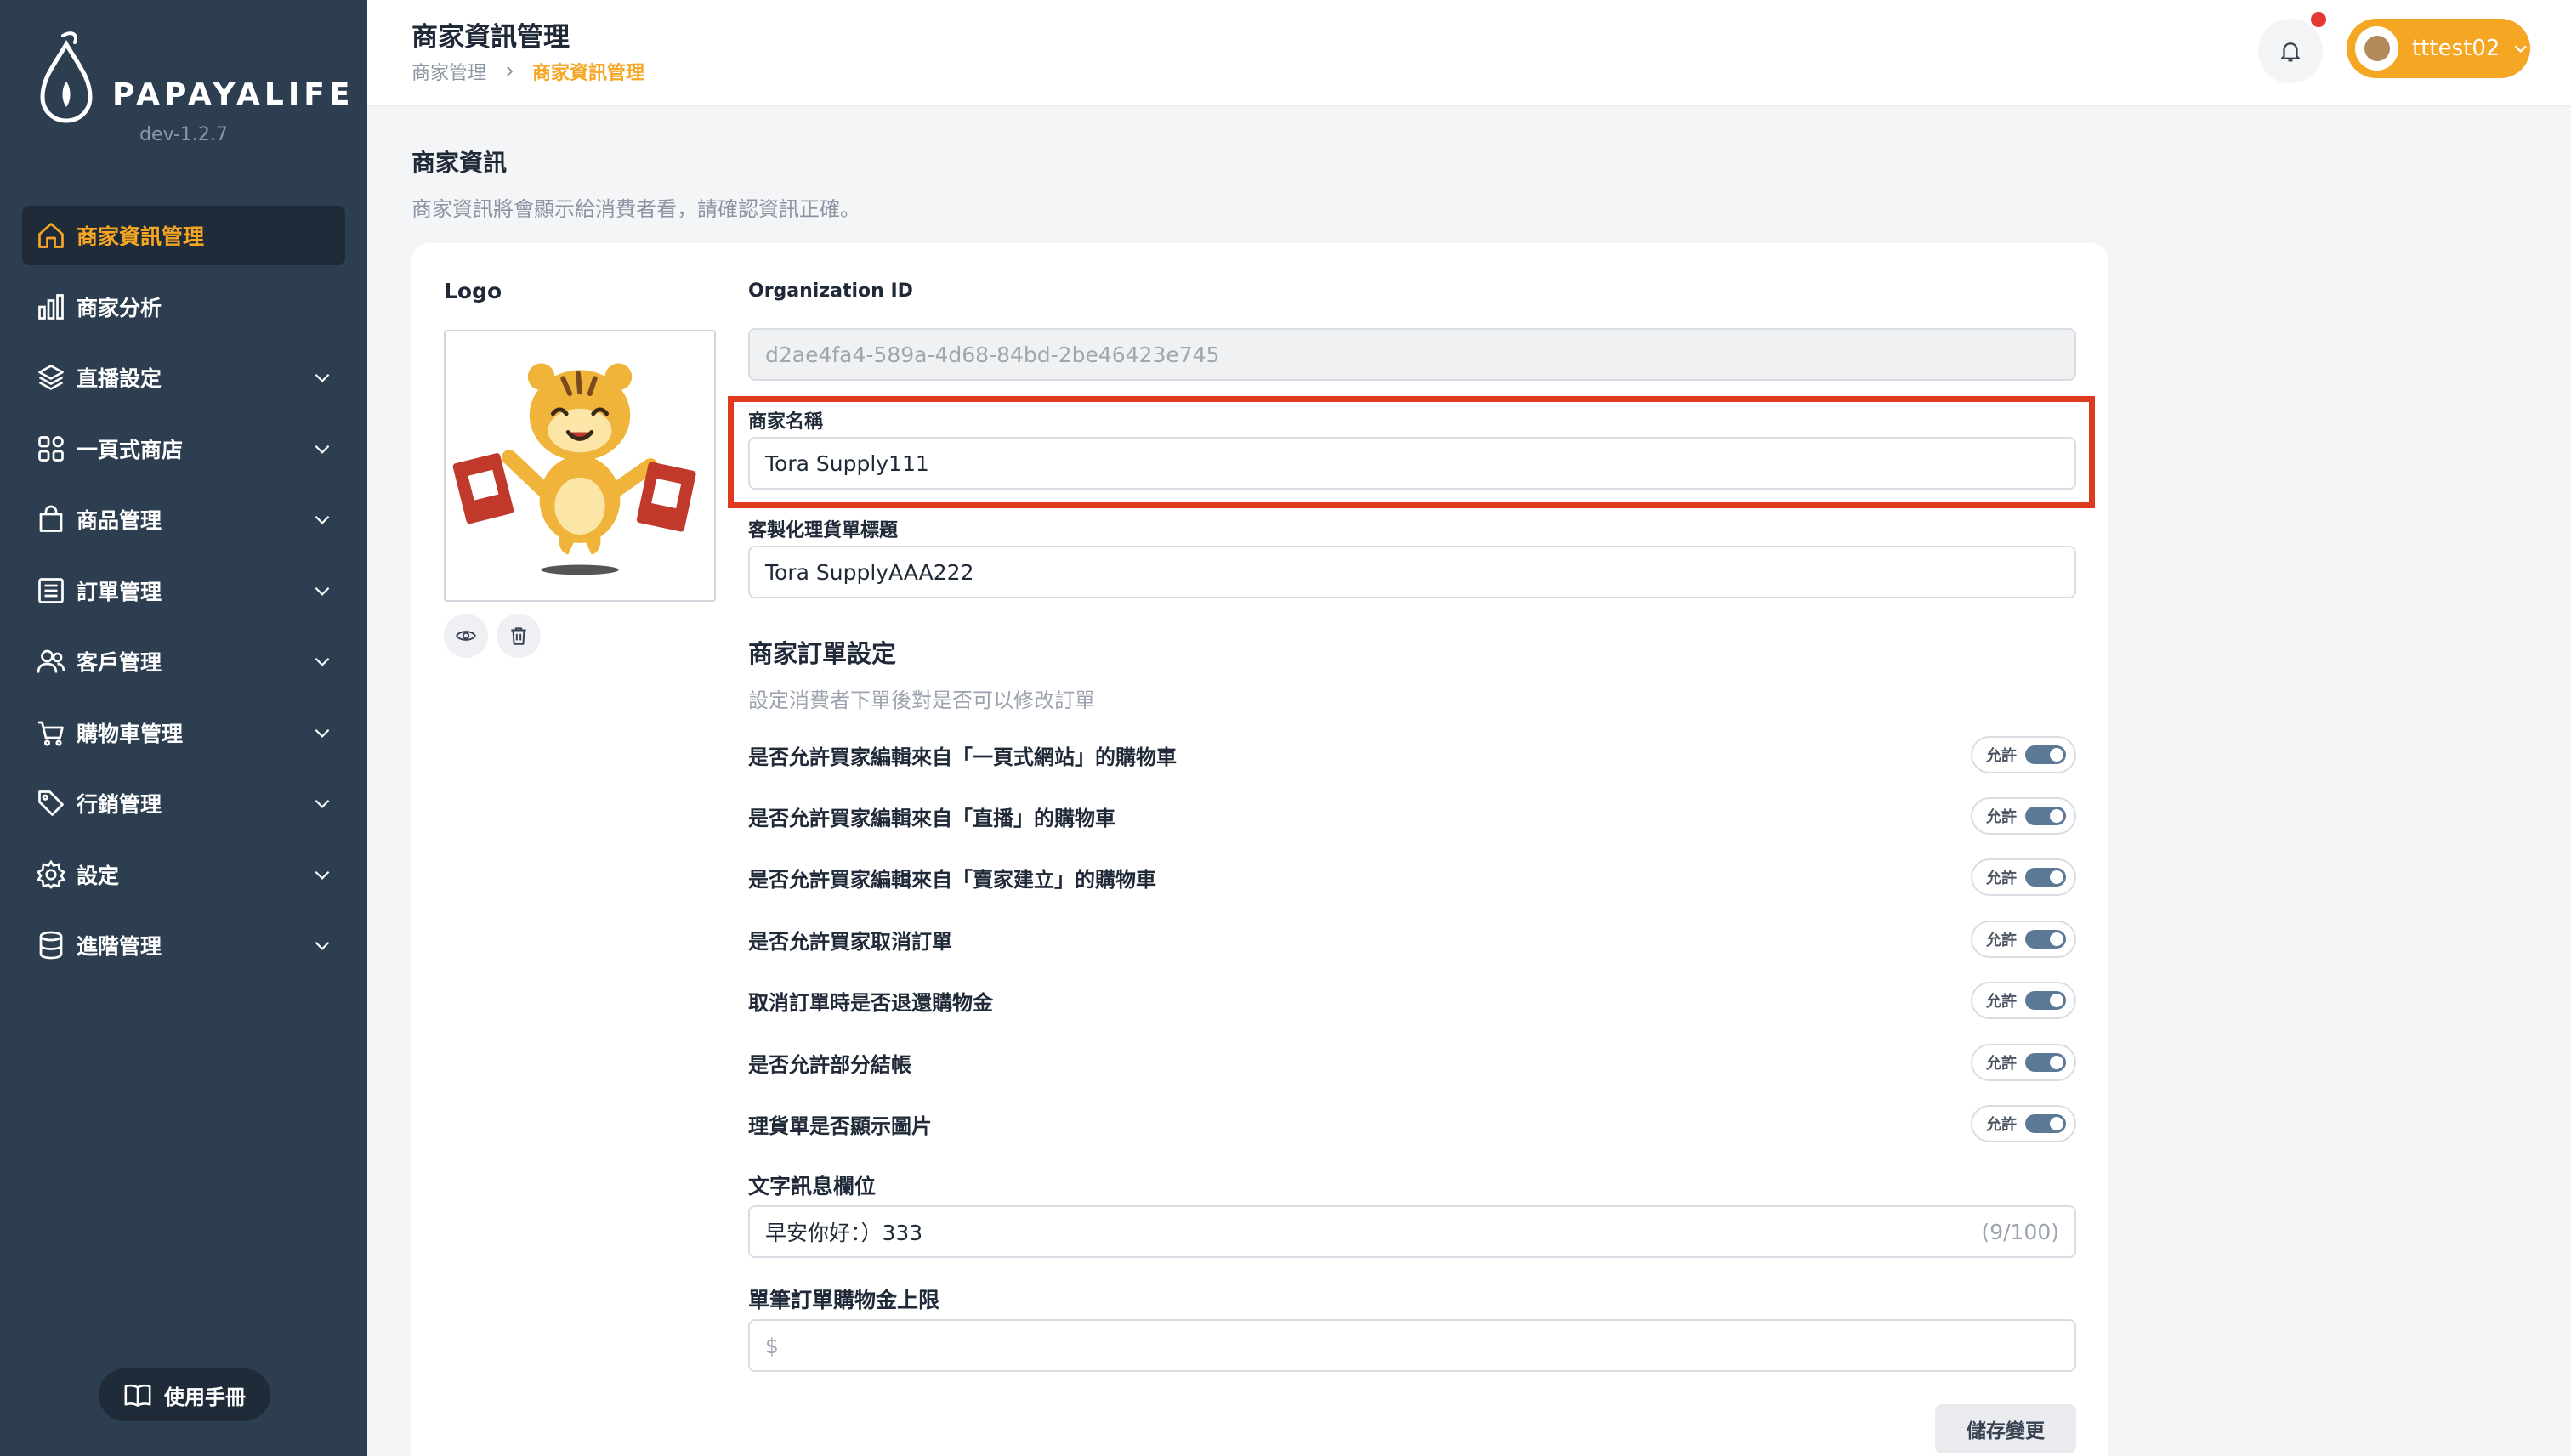 Image resolution: width=2571 pixels, height=1456 pixels. I want to click on sidebar-item-label: 商家資訊管理, so click(141, 237).